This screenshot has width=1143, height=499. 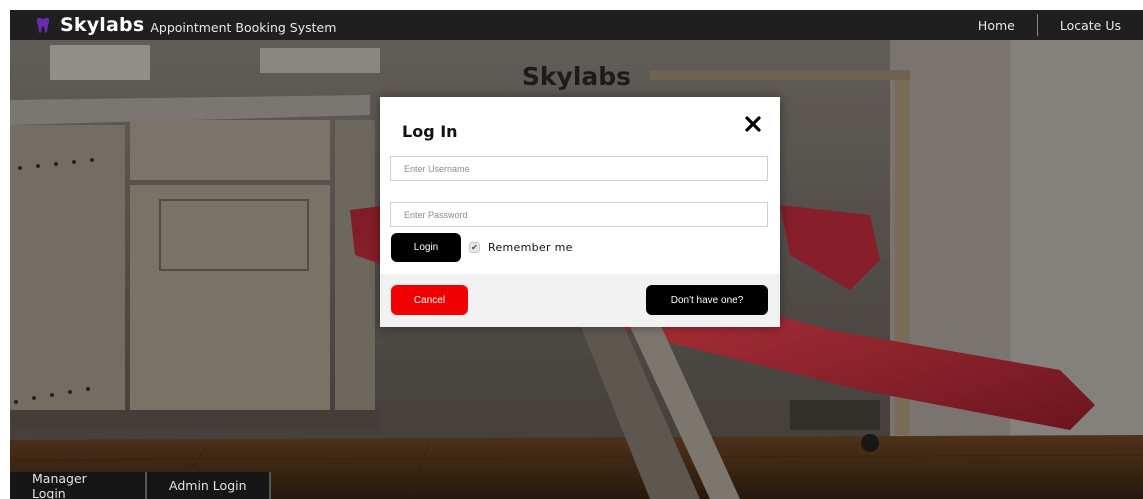 What do you see at coordinates (474, 247) in the screenshot?
I see `remember-checkbox: ✔` at bounding box center [474, 247].